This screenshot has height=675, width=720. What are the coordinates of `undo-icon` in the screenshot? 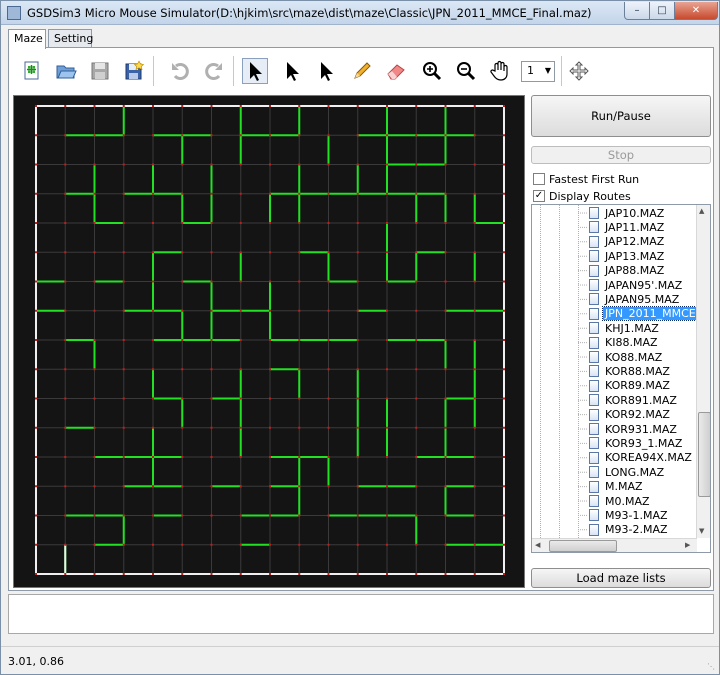 It's located at (180, 71).